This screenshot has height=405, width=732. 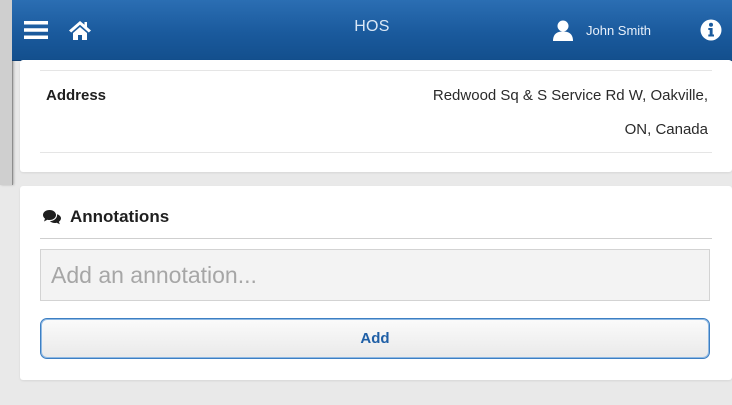 What do you see at coordinates (666, 129) in the screenshot?
I see `address-line-2: ON, Canada` at bounding box center [666, 129].